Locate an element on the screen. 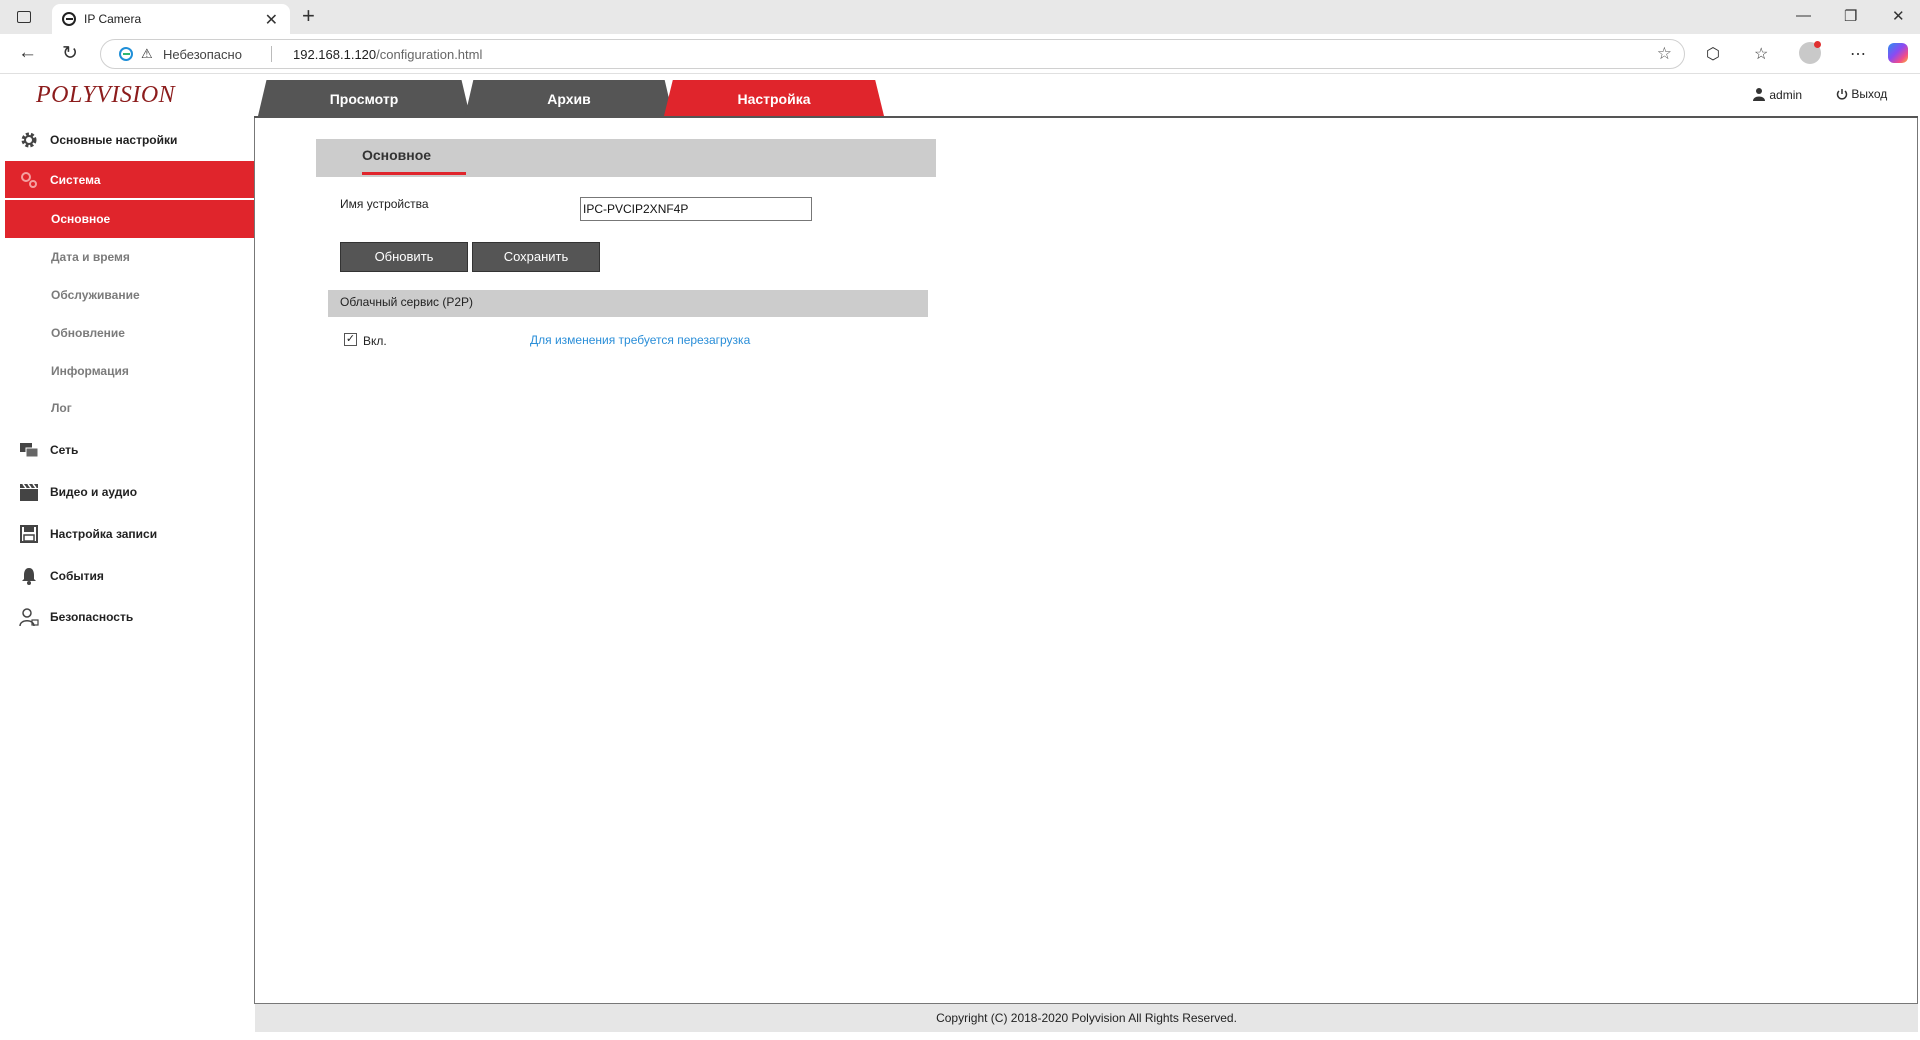 The image size is (1920, 1040). sidebar-subitem-label: Дата и время is located at coordinates (90, 257).